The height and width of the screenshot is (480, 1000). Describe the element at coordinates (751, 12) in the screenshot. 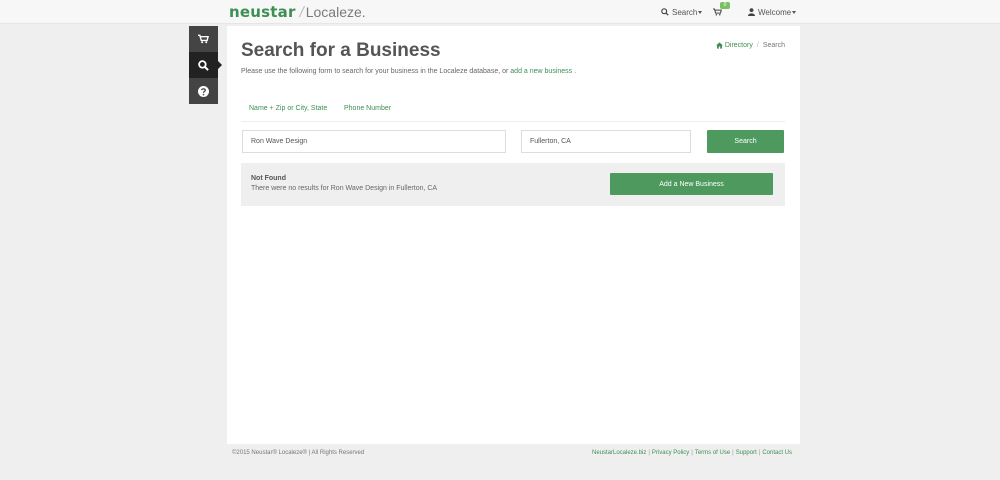

I see `user-icon` at that location.